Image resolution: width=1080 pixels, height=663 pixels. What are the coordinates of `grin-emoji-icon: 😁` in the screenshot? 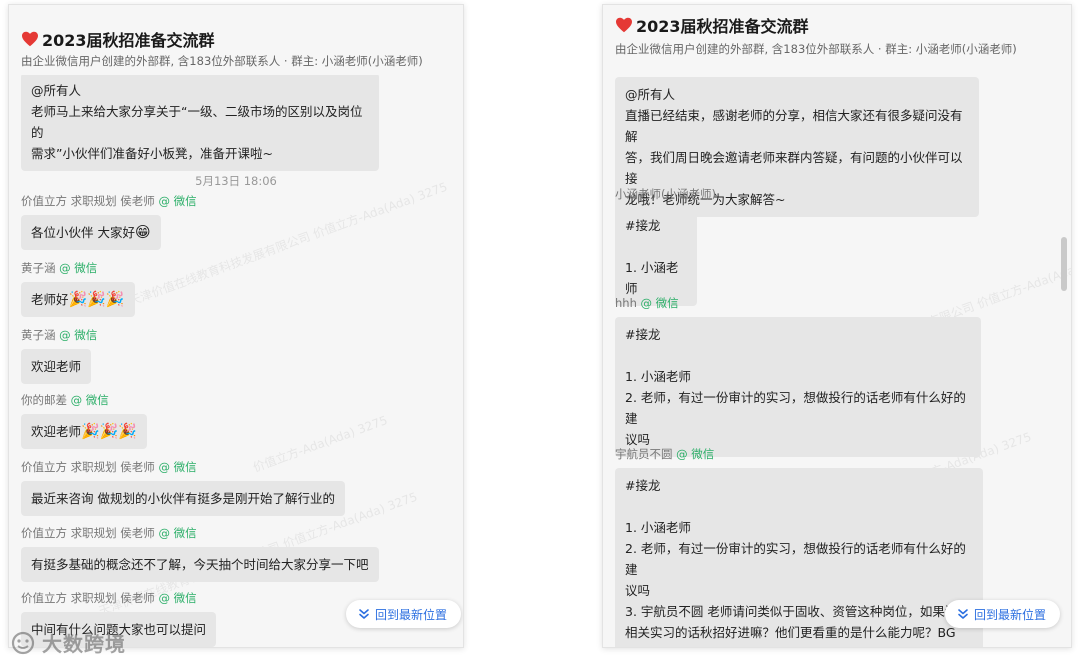 It's located at (142, 232).